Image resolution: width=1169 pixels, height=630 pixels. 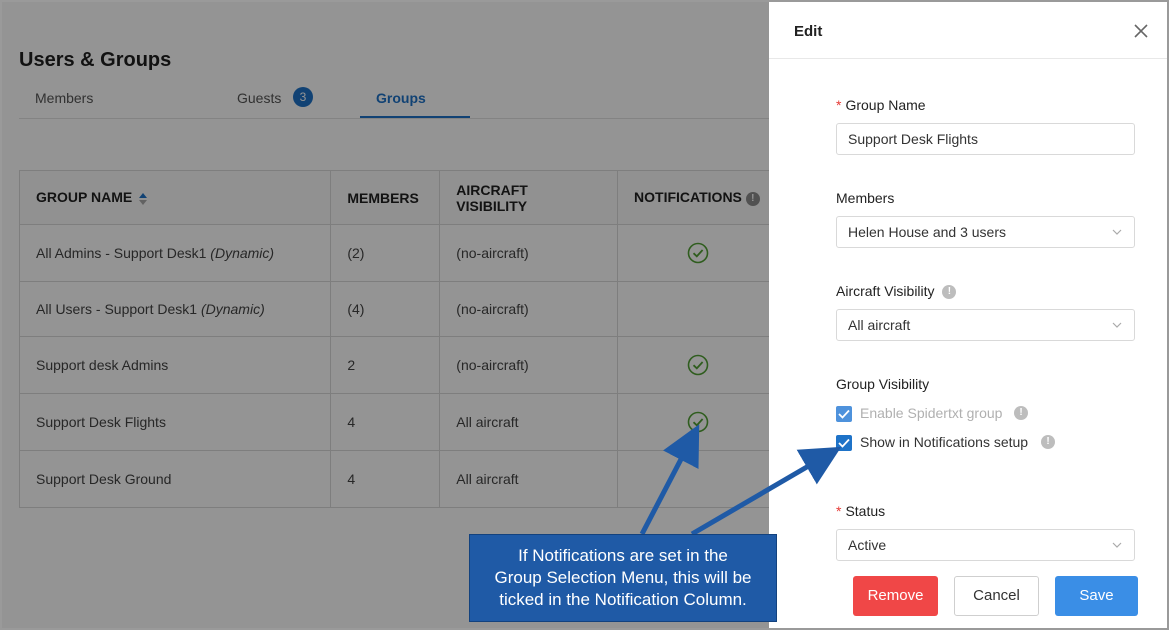 I want to click on callout-line: ticked in the Notification Column., so click(x=623, y=599).